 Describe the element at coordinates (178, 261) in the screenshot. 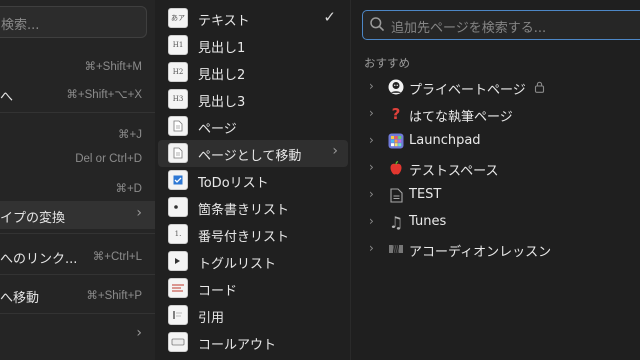

I see `toggle-list-icon` at that location.